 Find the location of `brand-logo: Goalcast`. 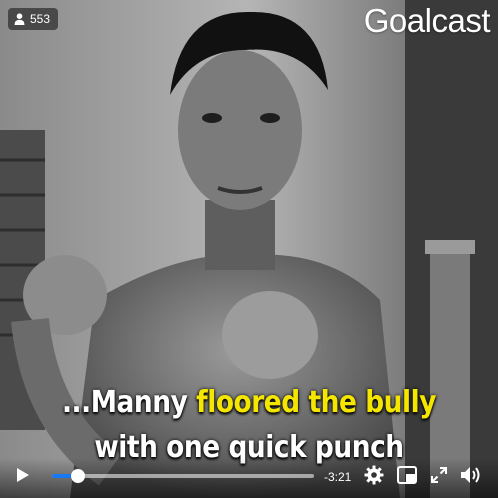

brand-logo: Goalcast is located at coordinates (427, 20).